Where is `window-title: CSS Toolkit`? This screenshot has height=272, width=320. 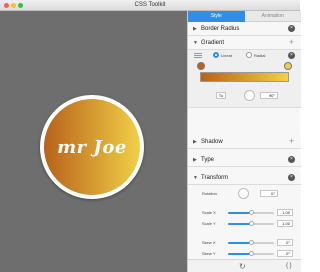 window-title: CSS Toolkit is located at coordinates (150, 5).